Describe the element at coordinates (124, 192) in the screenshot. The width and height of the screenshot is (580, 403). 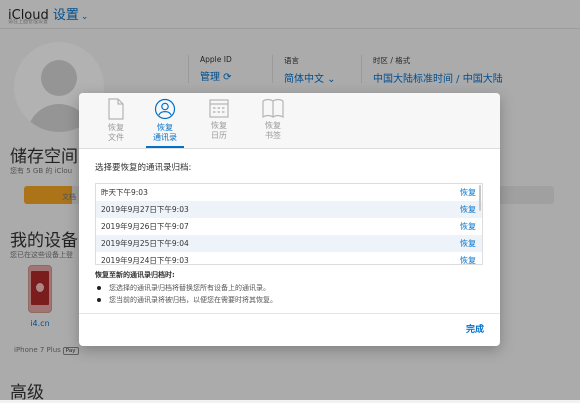
I see `archive-date: 昨天下午9:03` at that location.